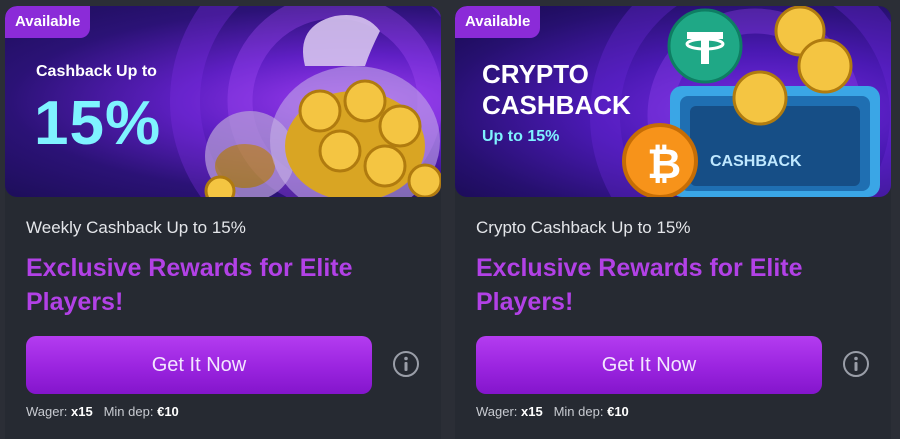 The width and height of the screenshot is (900, 439). What do you see at coordinates (96, 71) in the screenshot?
I see `banner-caption: Cashback Up to` at bounding box center [96, 71].